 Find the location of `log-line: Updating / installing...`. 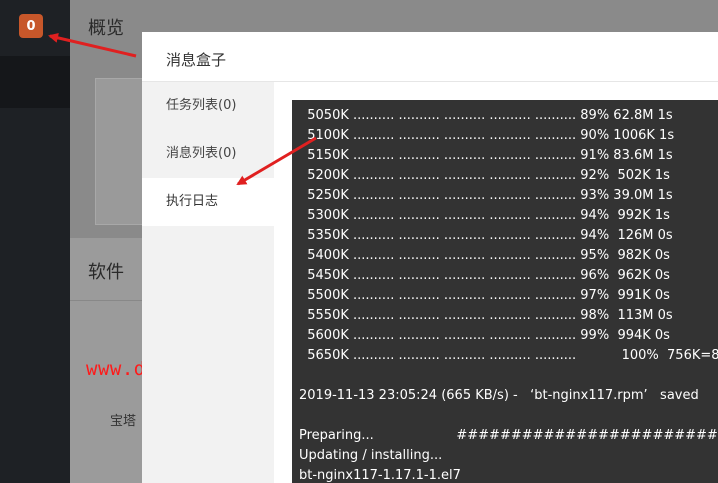

log-line: Updating / installing... is located at coordinates (371, 455).